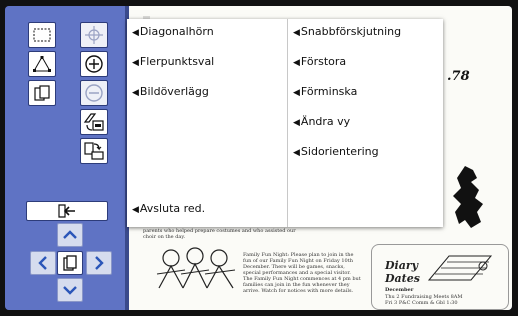  I want to click on menu-item-image-overlay: ◀Bildöverlägg, so click(170, 91).